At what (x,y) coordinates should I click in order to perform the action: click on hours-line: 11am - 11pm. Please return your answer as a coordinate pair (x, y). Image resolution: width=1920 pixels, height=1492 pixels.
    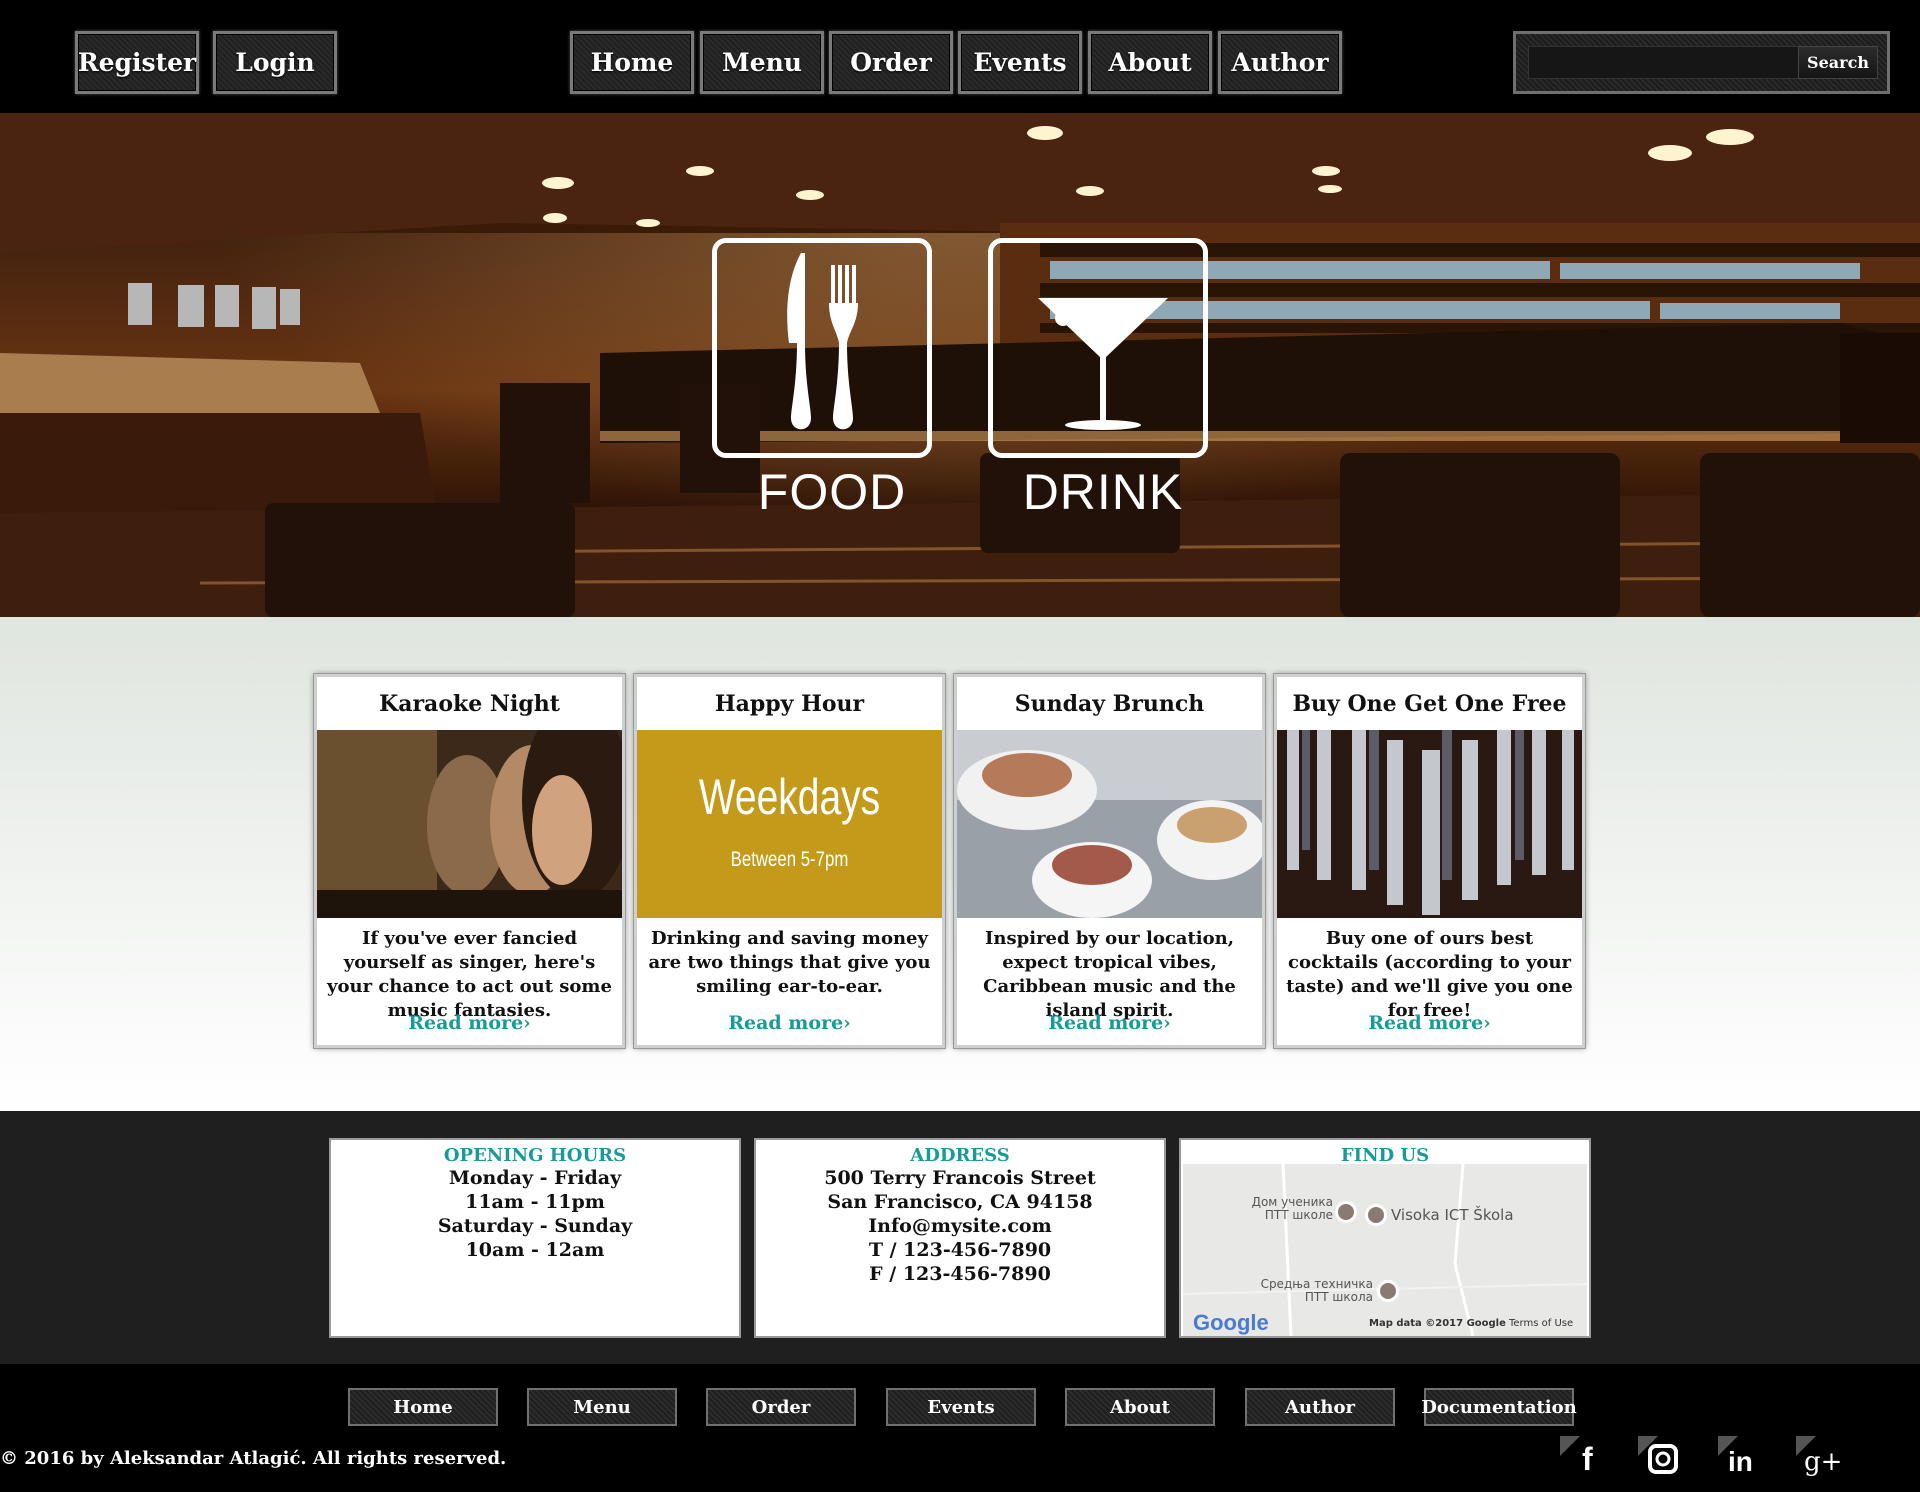
    Looking at the image, I should click on (535, 1202).